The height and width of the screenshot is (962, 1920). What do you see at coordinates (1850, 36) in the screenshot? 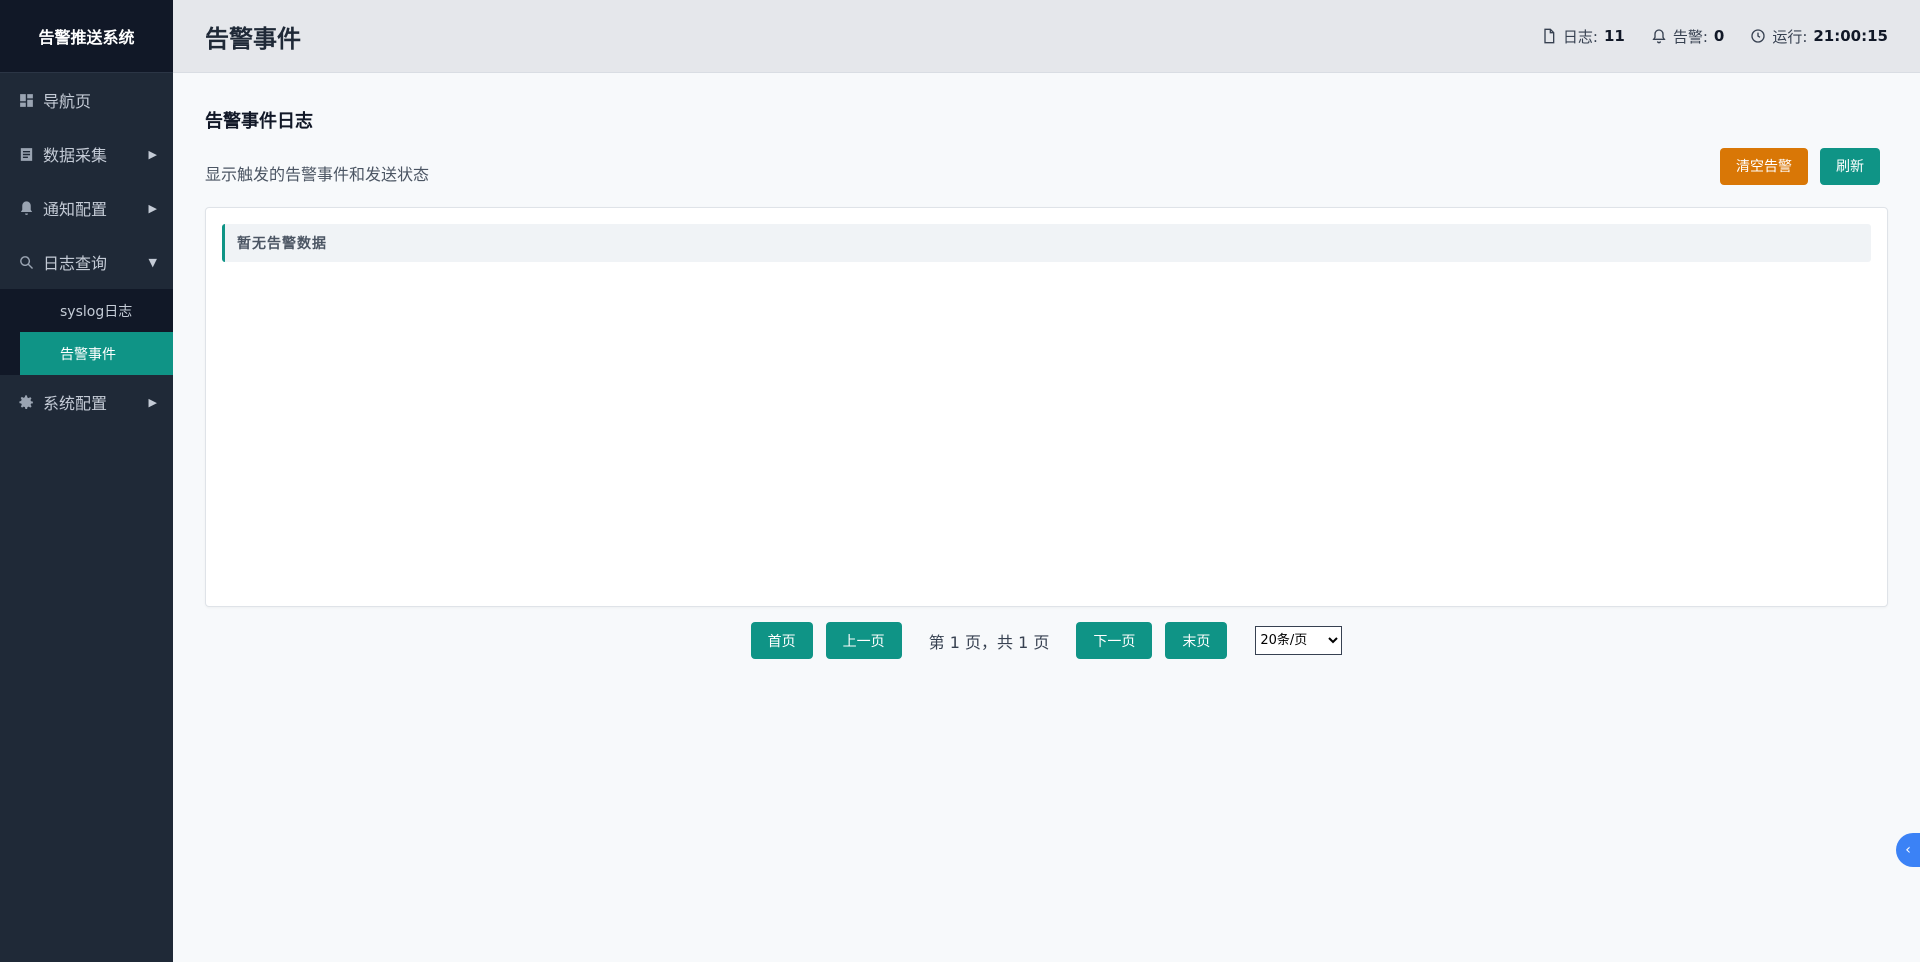
I see `runtime-value: 21:00:15` at bounding box center [1850, 36].